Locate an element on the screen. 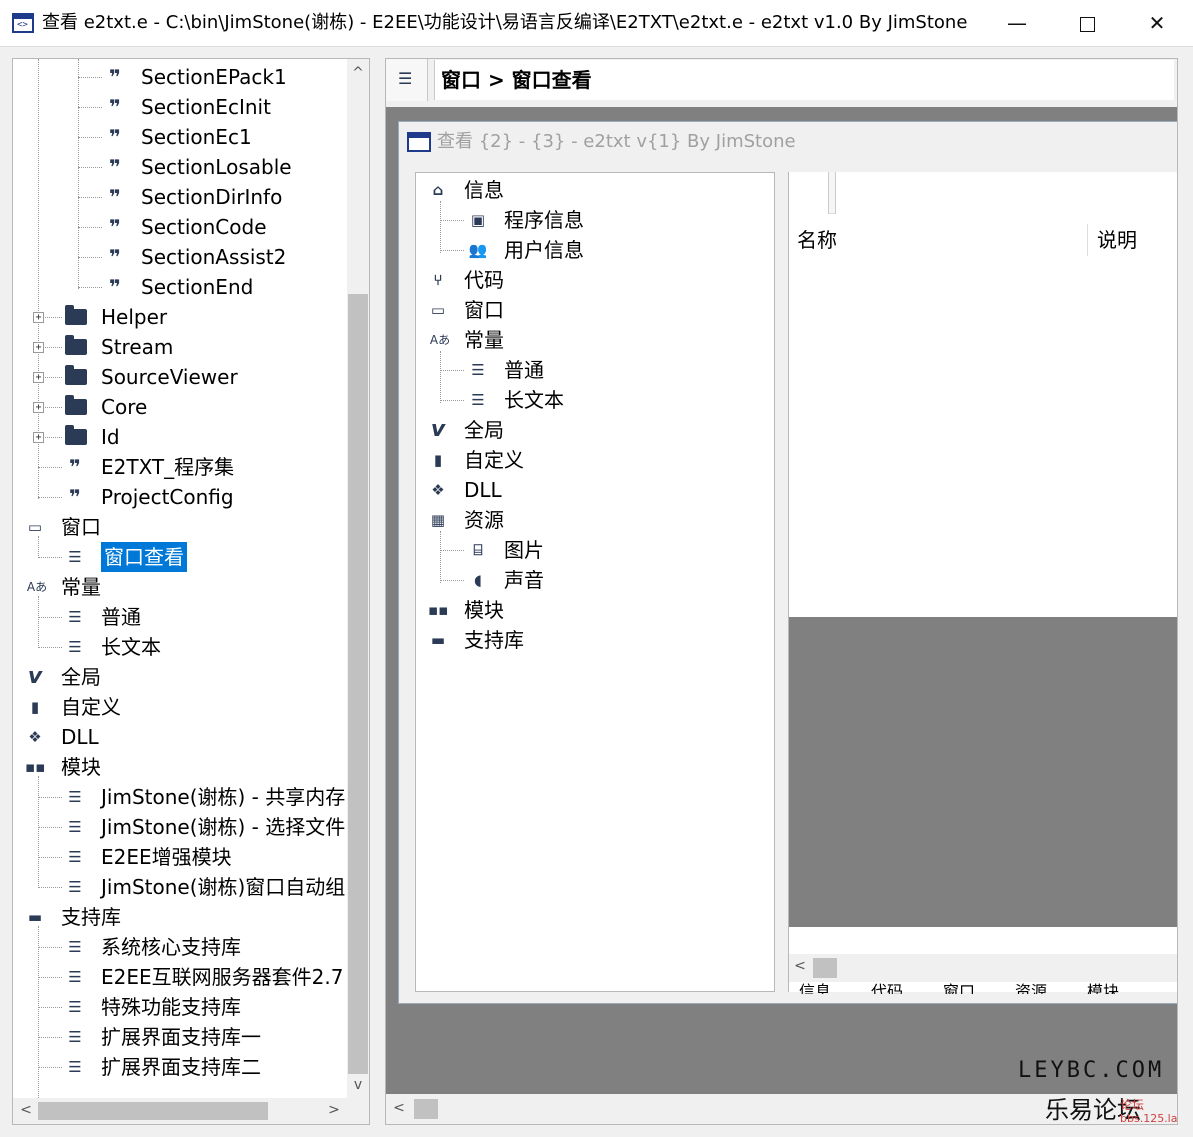 The height and width of the screenshot is (1137, 1193). tree-item: ☰ E2EE互联网服务器套件2.7 is located at coordinates (180, 977).